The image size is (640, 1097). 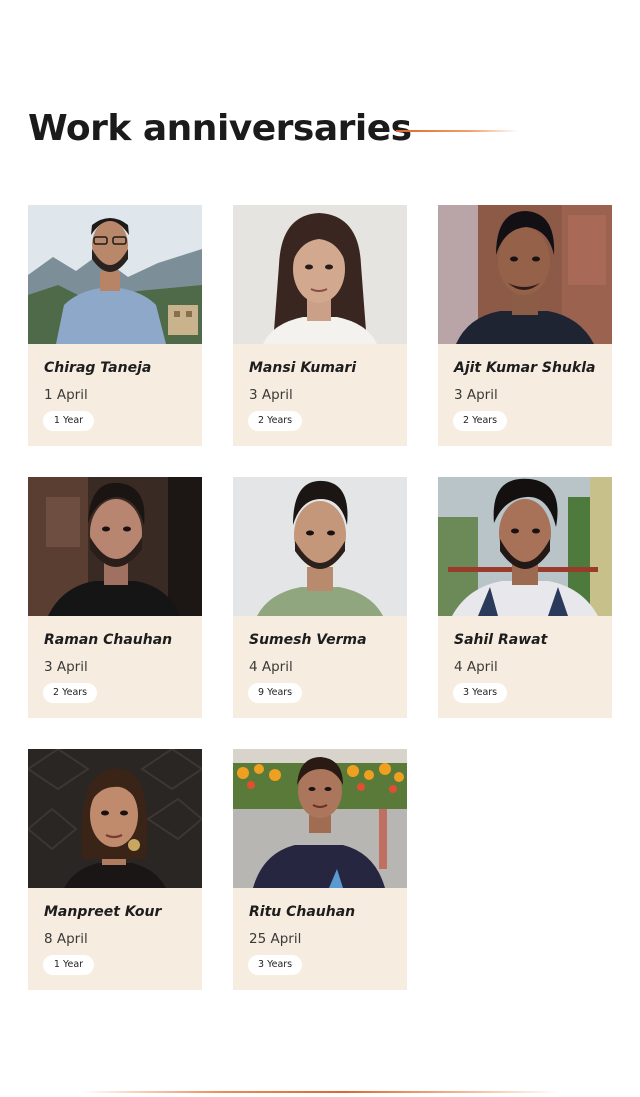 What do you see at coordinates (302, 912) in the screenshot?
I see `employee-name: Ritu Chauhan` at bounding box center [302, 912].